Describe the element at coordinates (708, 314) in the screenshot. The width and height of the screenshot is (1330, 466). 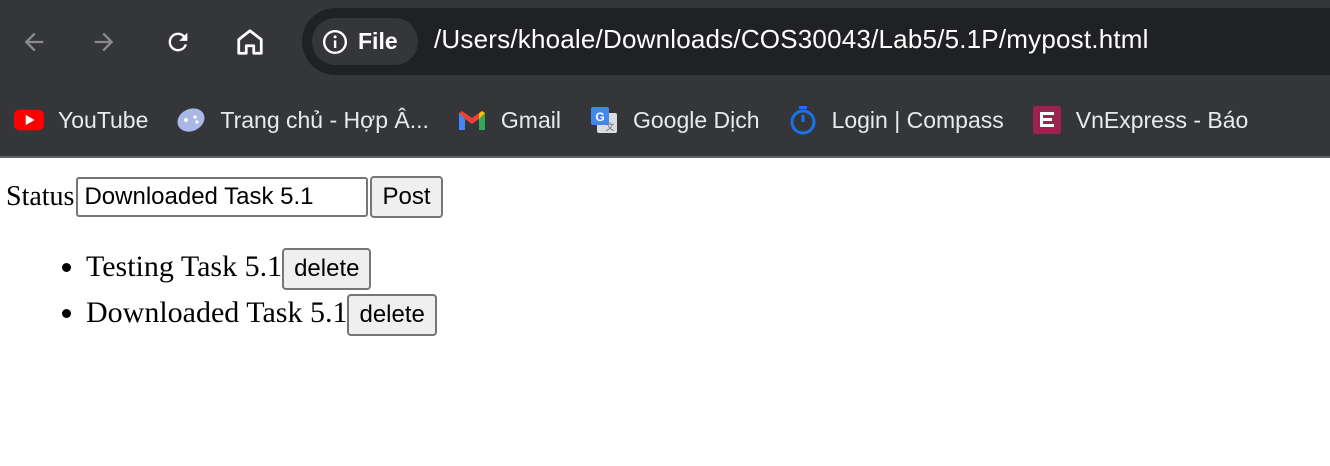
I see `list-item: Downloaded Task 5.1delete` at that location.